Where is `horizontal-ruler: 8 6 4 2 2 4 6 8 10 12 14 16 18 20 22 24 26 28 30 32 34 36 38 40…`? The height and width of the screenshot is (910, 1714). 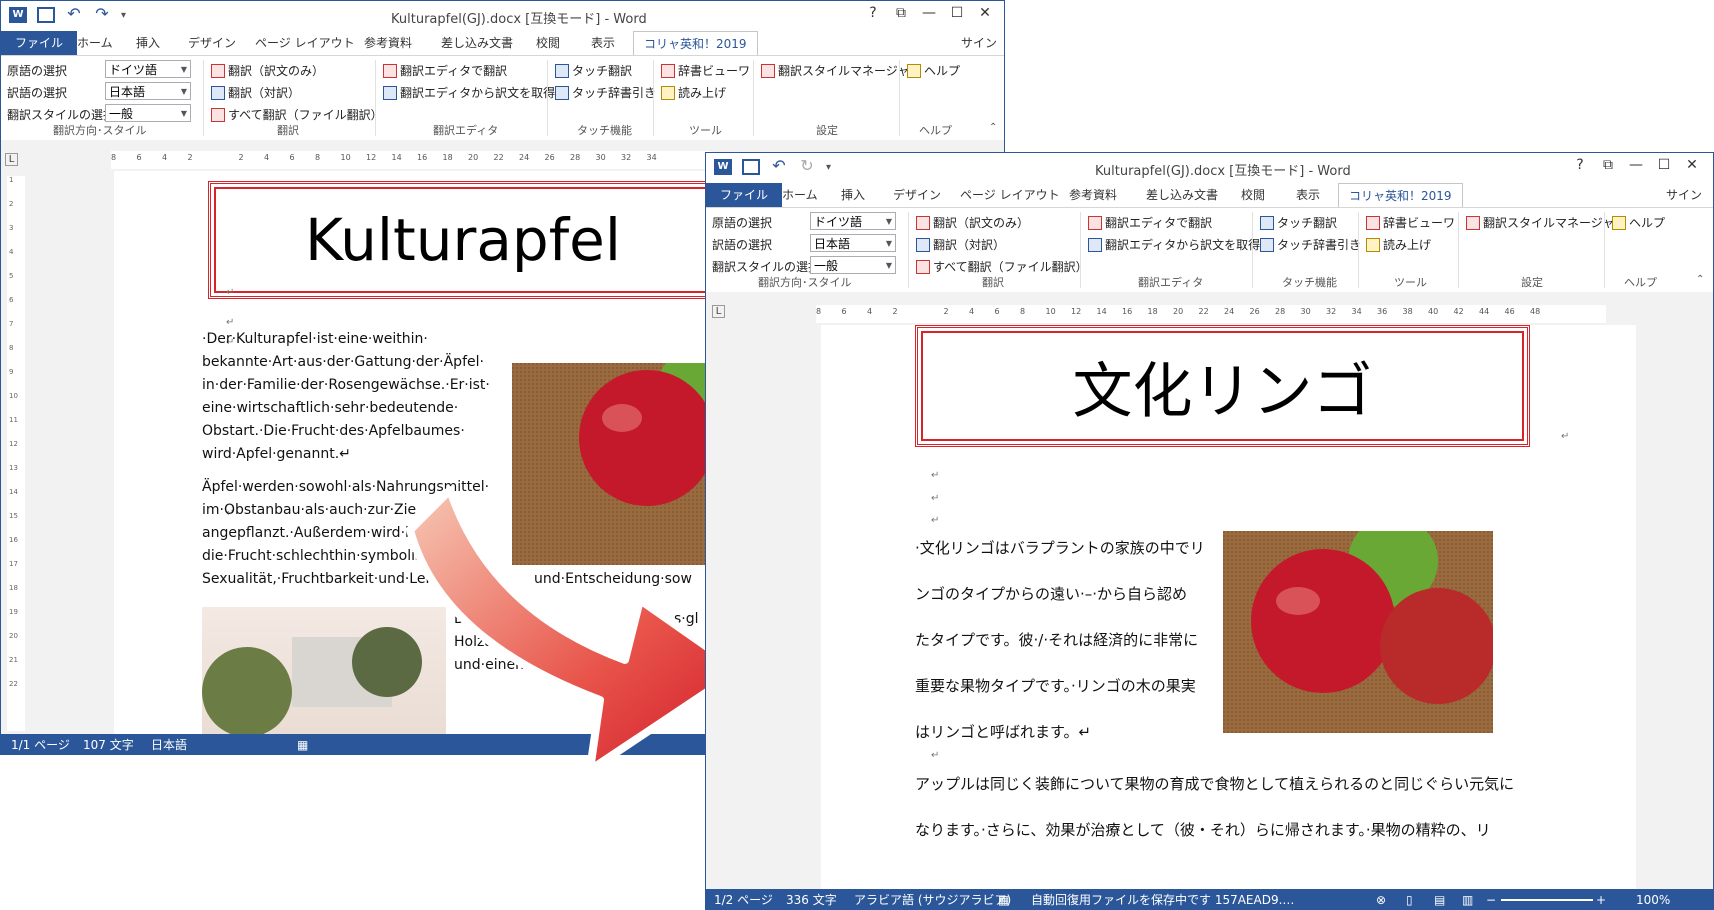 horizontal-ruler: 8 6 4 2 2 4 6 8 10 12 14 16 18 20 22 24 26 28 30 32 34 36 38 40… is located at coordinates (1211, 314).